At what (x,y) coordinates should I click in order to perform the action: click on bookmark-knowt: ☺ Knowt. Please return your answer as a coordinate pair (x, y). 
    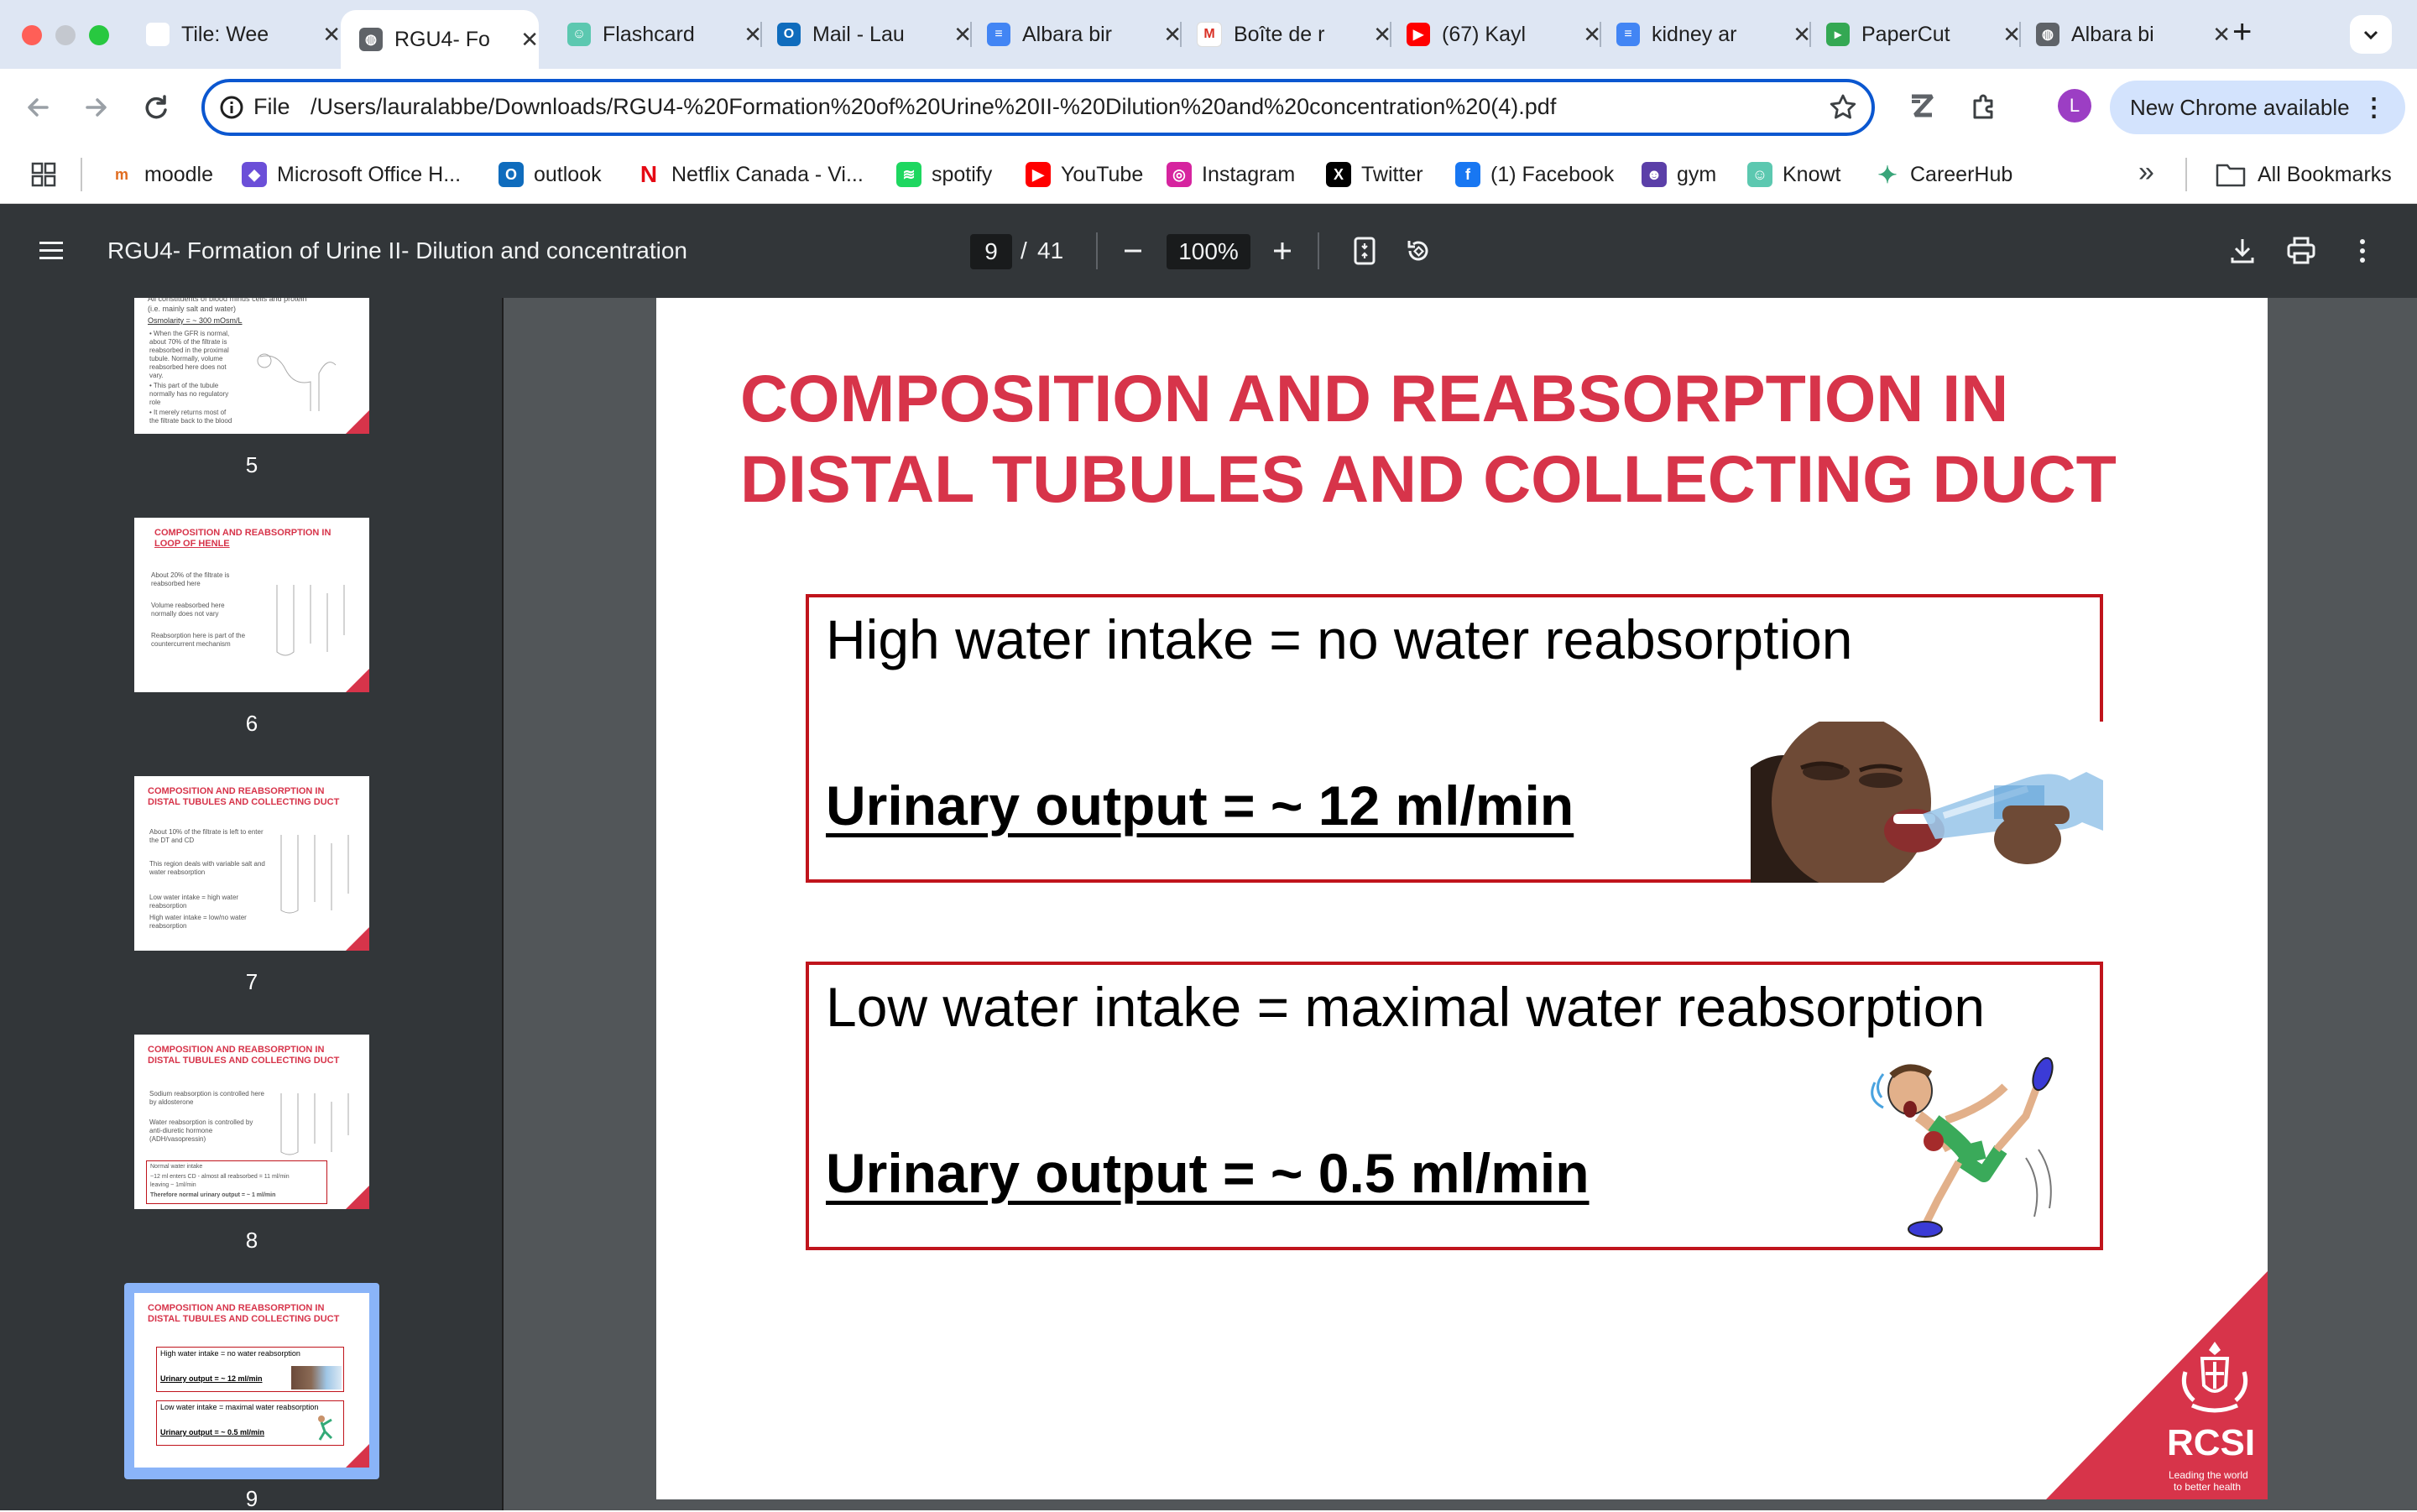
    Looking at the image, I should click on (1793, 174).